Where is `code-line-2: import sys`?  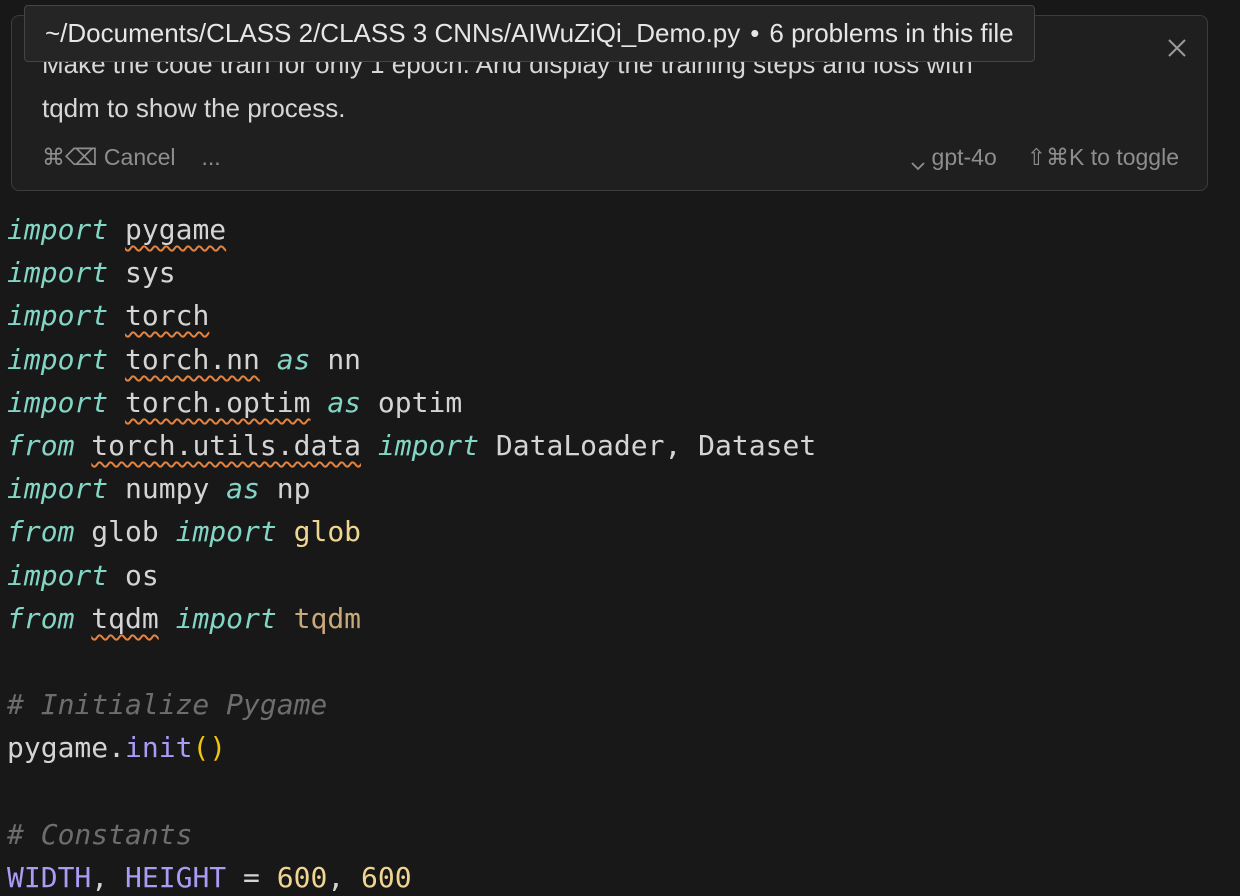 code-line-2: import sys is located at coordinates (91, 273).